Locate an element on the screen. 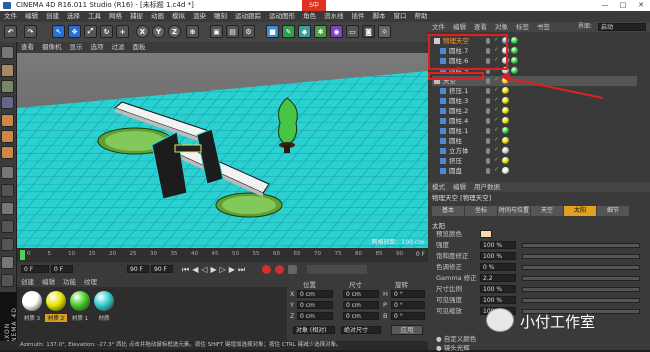  object-menu-item: 对象 is located at coordinates (501, 27).